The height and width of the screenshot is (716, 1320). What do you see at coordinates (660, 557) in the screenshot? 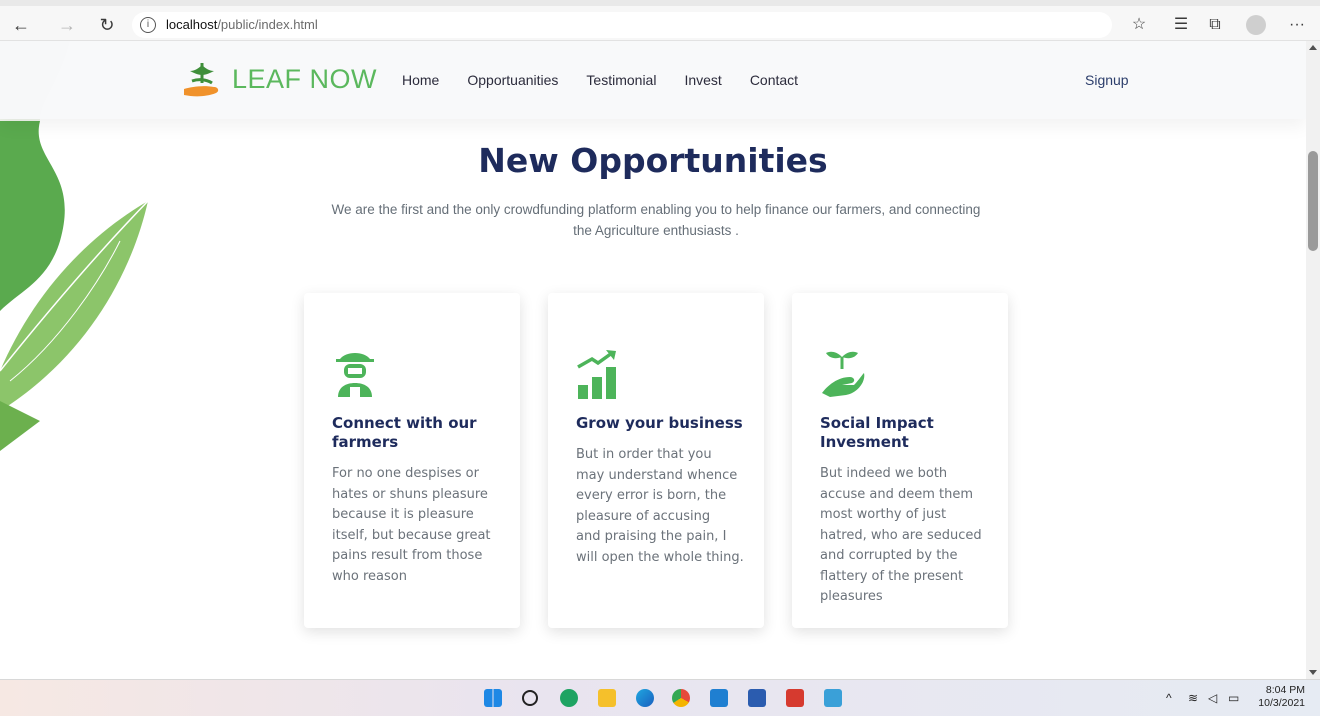
I see `card-text-line: will open the whole thing.` at bounding box center [660, 557].